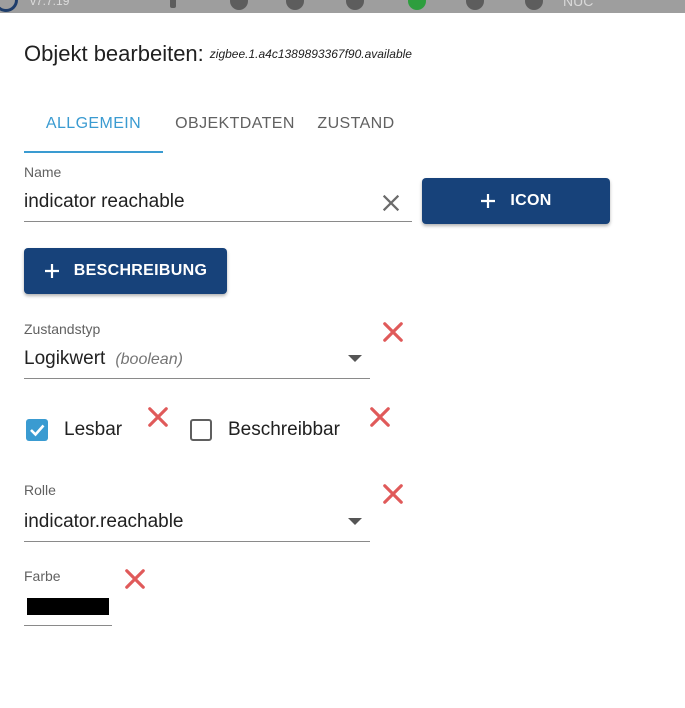 This screenshot has height=708, width=685. I want to click on state-type-hint: (boolean), so click(149, 359).